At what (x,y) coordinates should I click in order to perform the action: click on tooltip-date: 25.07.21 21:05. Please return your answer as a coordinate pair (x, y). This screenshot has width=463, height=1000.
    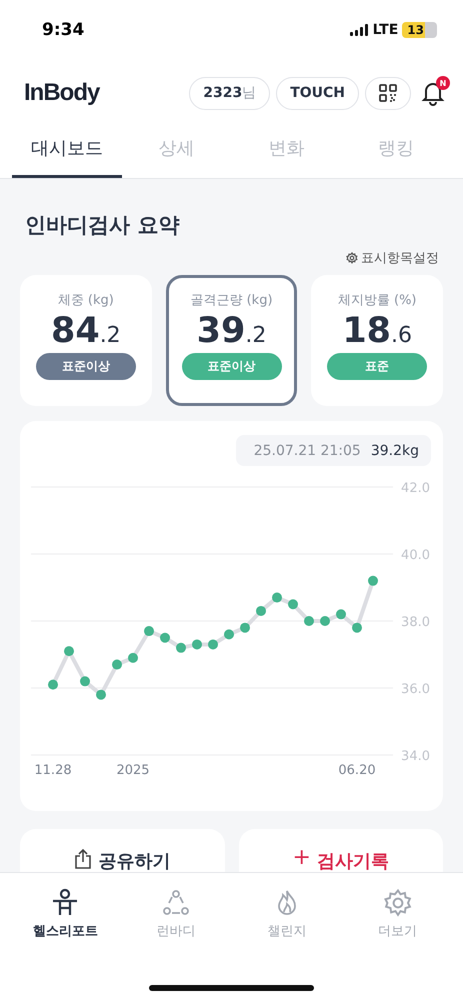
    Looking at the image, I should click on (307, 450).